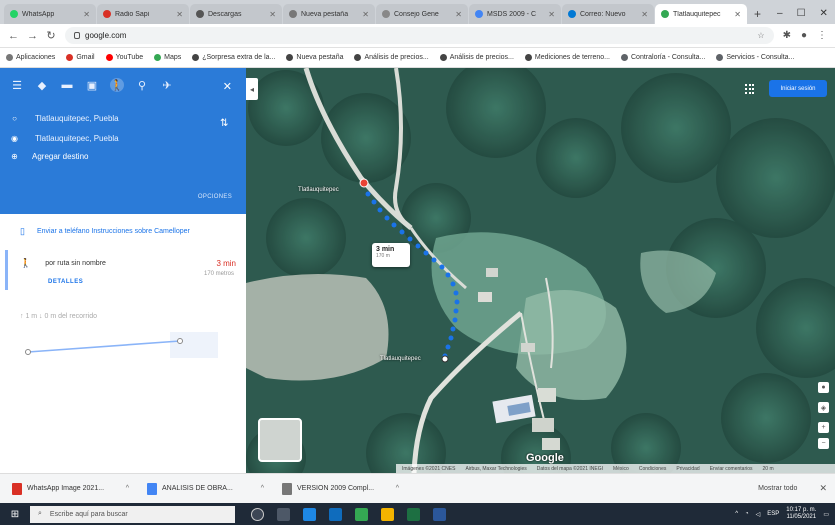 This screenshot has height=525, width=835. What do you see at coordinates (124, 57) in the screenshot?
I see `bookmark-item: YouTube` at bounding box center [124, 57].